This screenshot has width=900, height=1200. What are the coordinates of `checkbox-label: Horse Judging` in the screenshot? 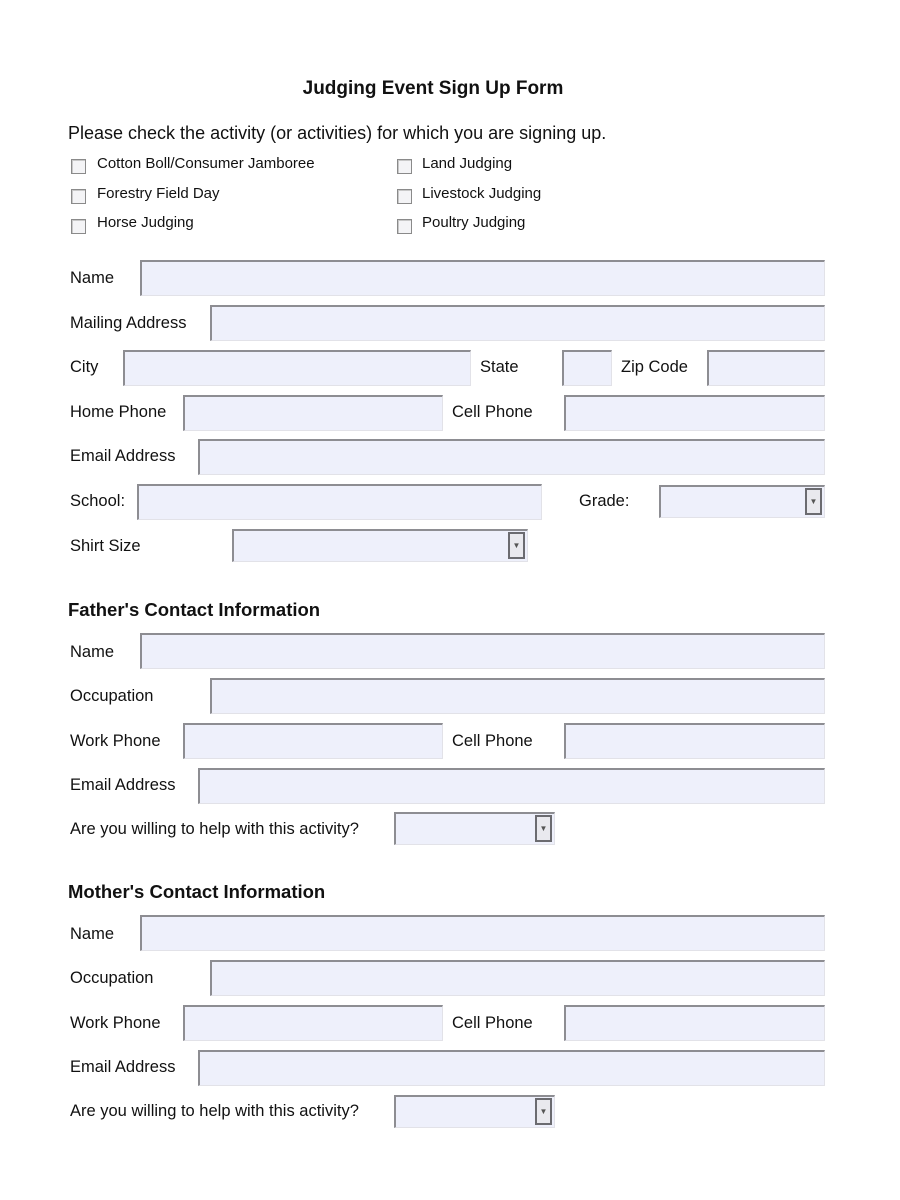 It's located at (145, 222).